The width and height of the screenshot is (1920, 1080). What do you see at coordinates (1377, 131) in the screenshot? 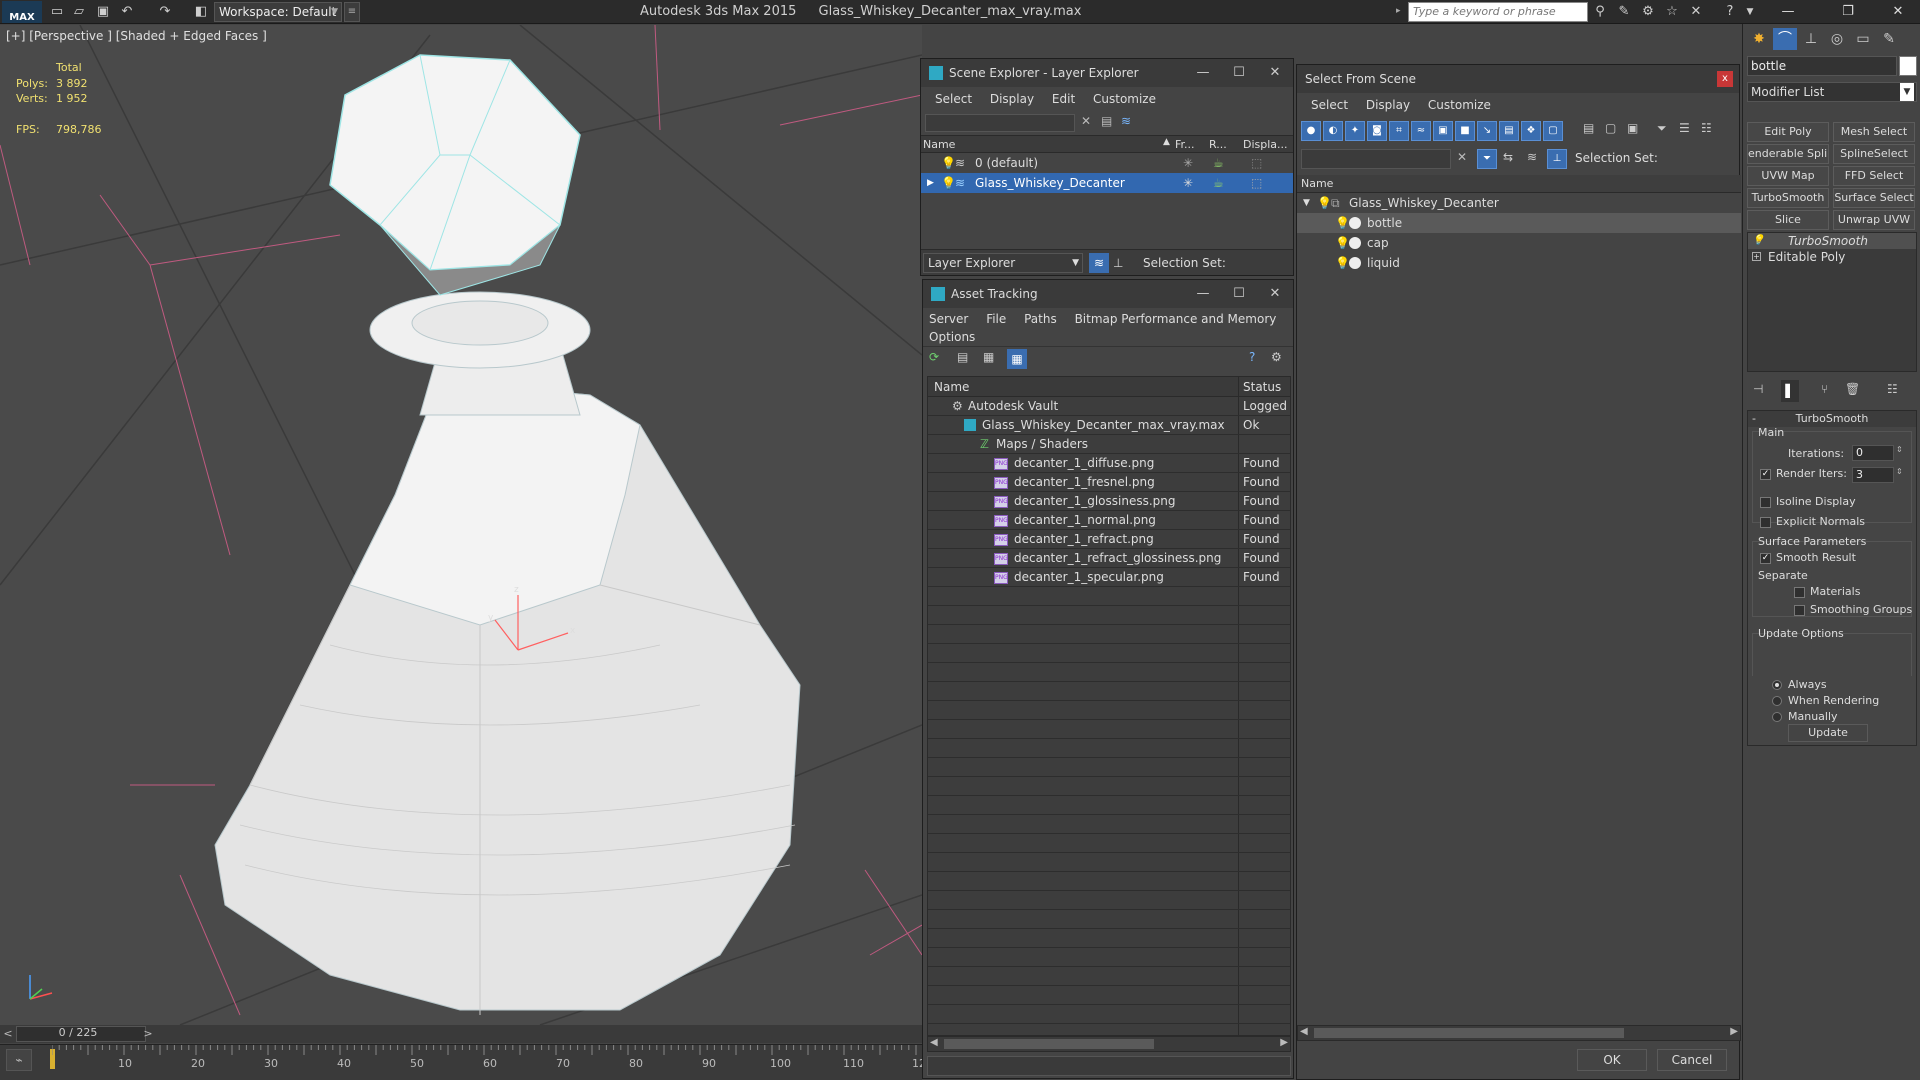
I see `cameras-filter-icon: ◙` at bounding box center [1377, 131].